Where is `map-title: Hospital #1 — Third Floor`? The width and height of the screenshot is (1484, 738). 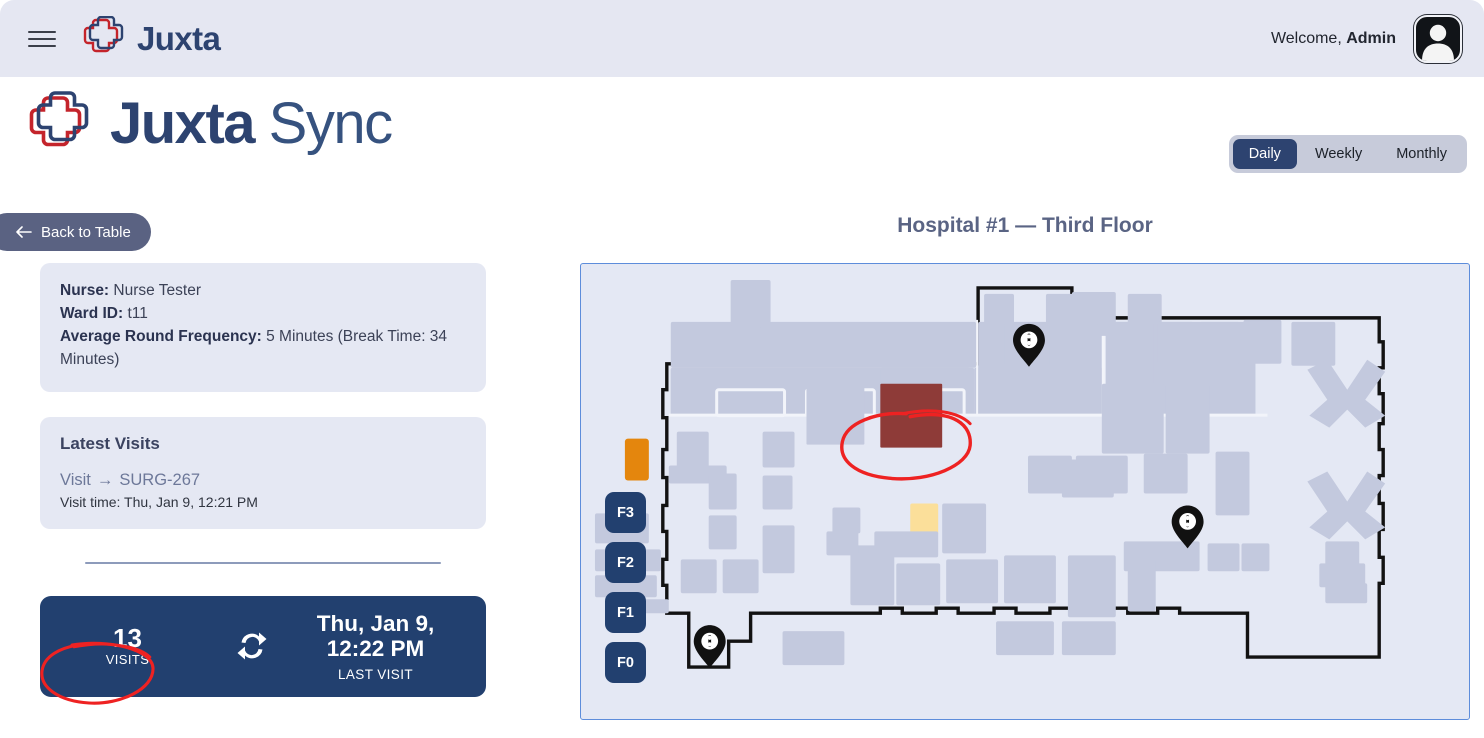 map-title: Hospital #1 — Third Floor is located at coordinates (1025, 225).